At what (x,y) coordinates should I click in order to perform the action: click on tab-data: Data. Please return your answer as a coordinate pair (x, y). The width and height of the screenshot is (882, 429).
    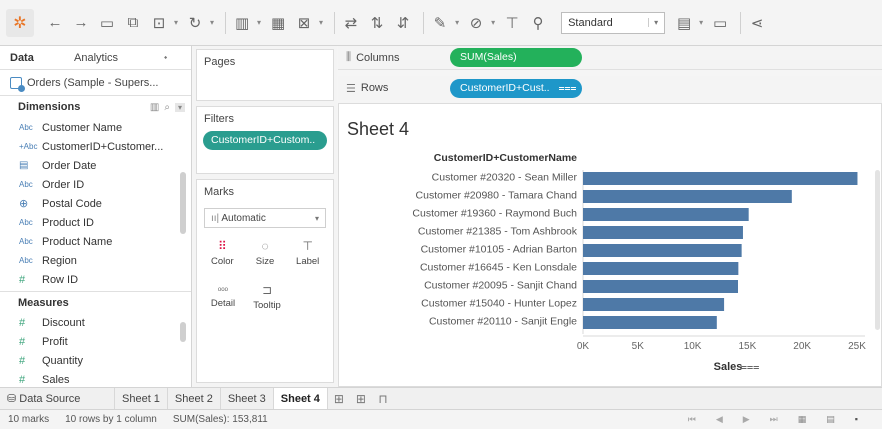
    Looking at the image, I should click on (32, 58).